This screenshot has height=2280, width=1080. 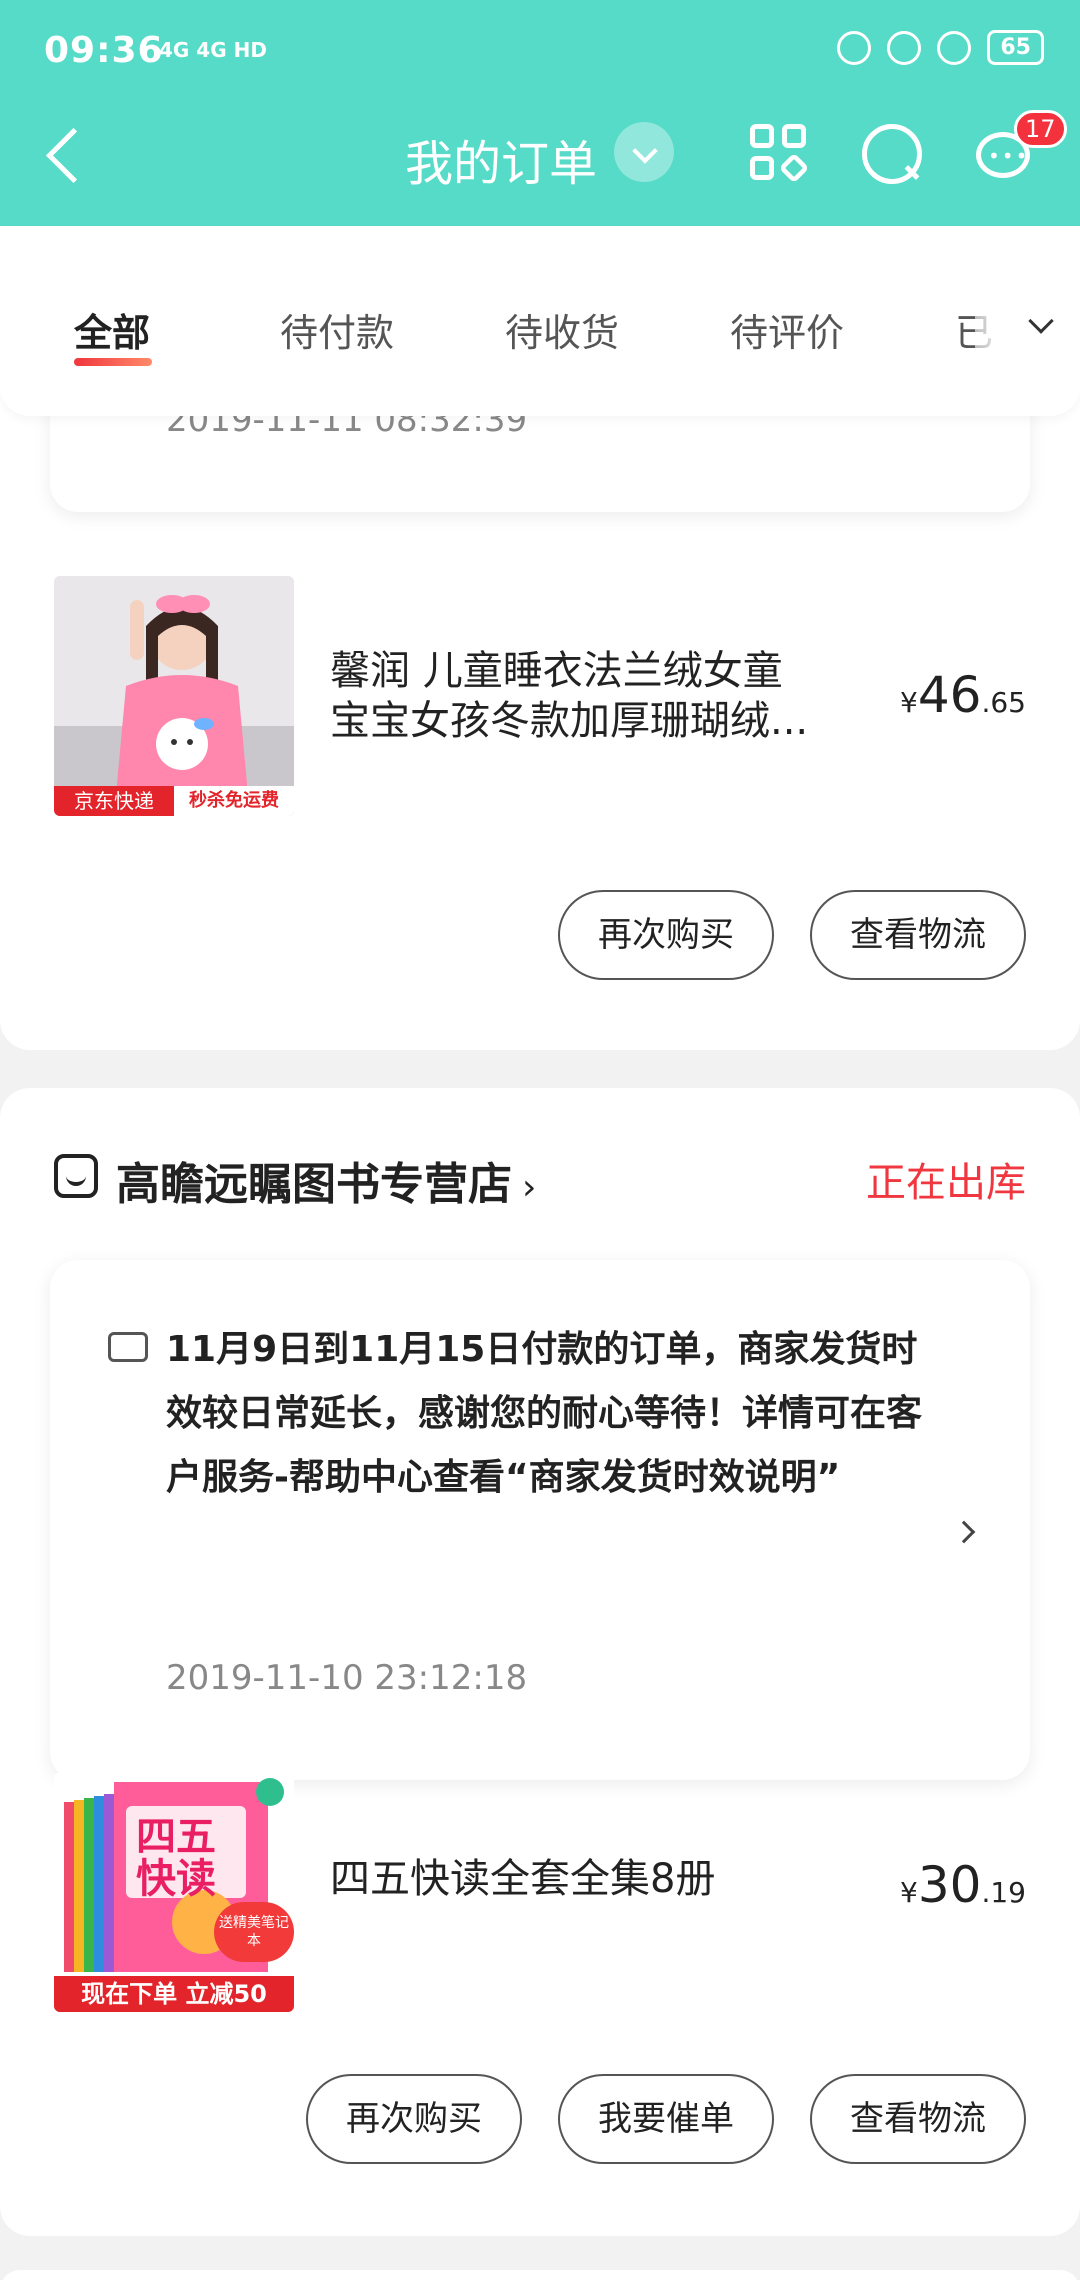 I want to click on image-gift-tag: 送精美笔记本, so click(x=254, y=1932).